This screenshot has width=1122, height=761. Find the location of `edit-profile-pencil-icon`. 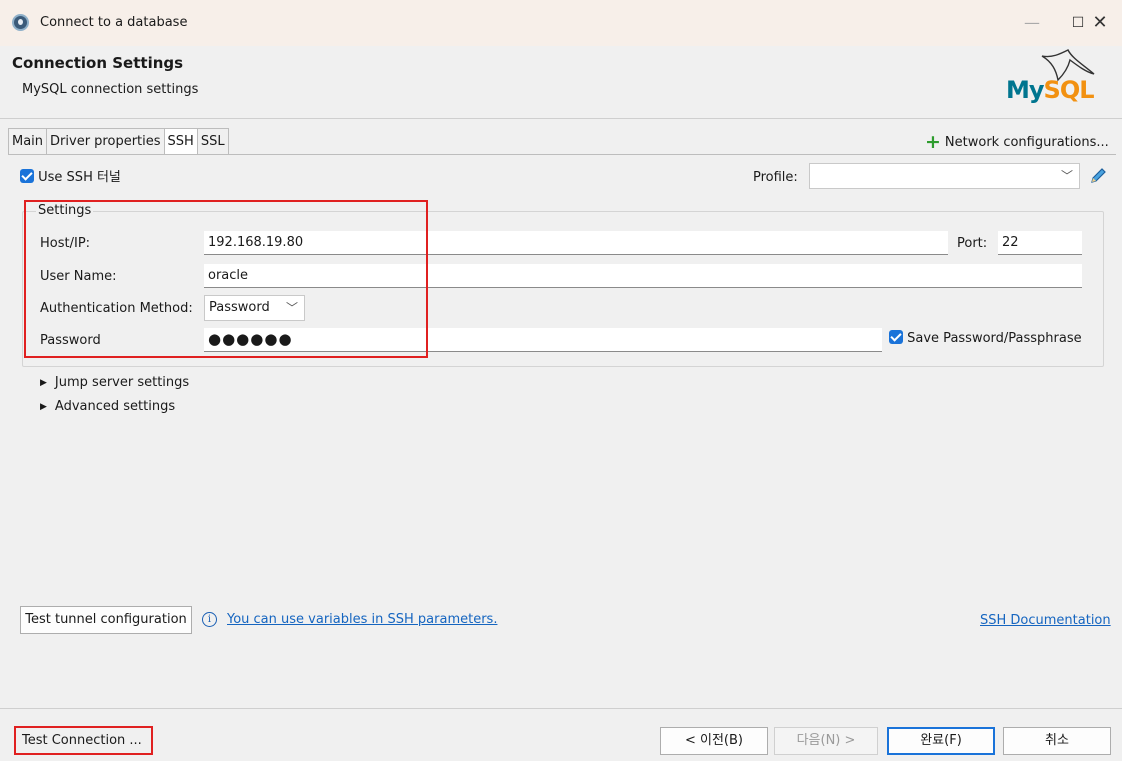

edit-profile-pencil-icon is located at coordinates (1098, 176).